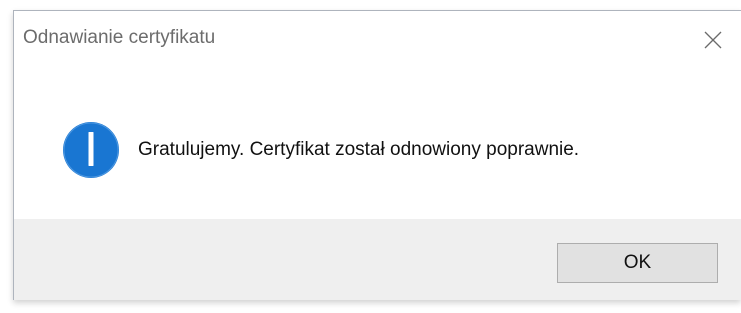  What do you see at coordinates (119, 37) in the screenshot?
I see `dialog-title: Odnawianie certyfikatu` at bounding box center [119, 37].